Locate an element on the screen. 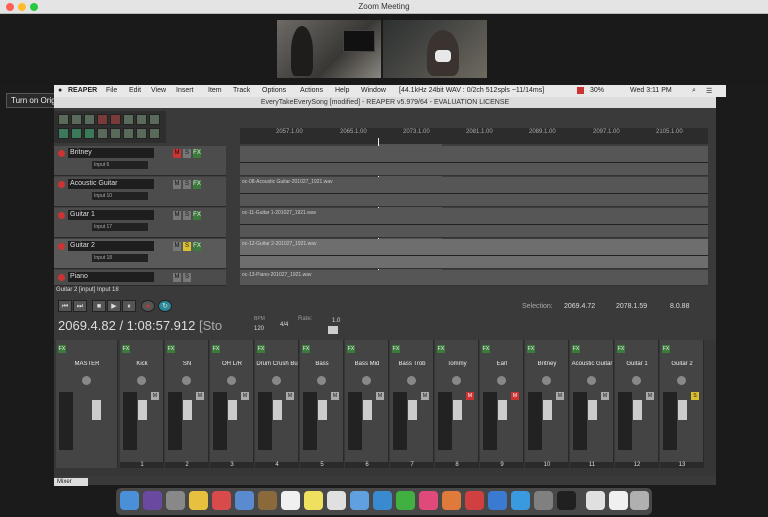  bpm-value: 120 is located at coordinates (259, 329).